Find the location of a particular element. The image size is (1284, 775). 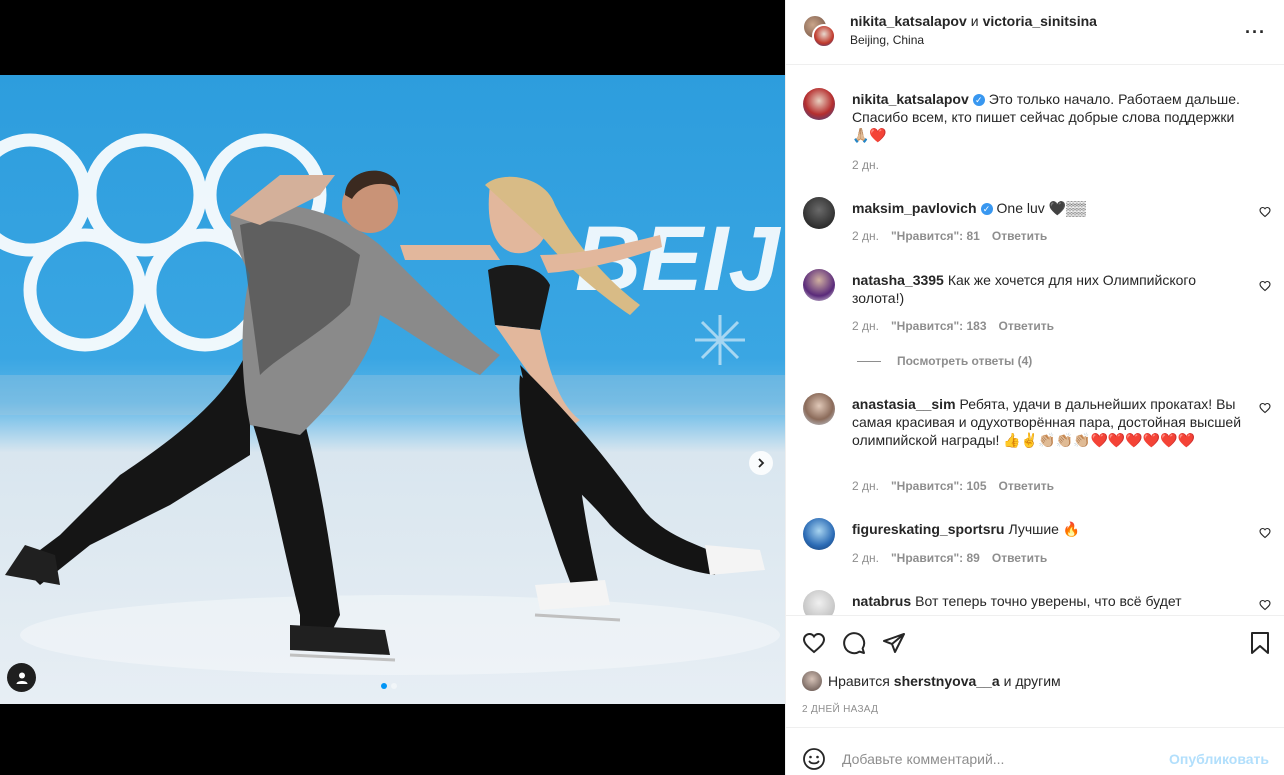

comment-text: One luv 🖤▒▒ is located at coordinates (1041, 208).